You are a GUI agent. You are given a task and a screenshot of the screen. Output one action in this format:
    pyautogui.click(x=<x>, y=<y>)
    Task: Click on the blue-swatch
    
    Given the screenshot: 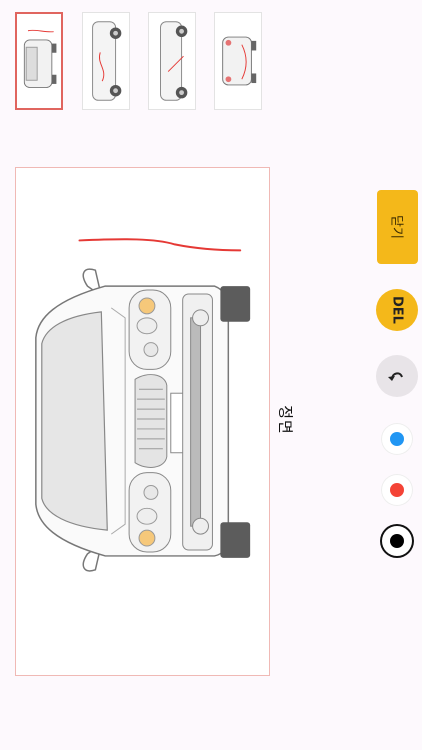 What is the action you would take?
    pyautogui.click(x=397, y=439)
    